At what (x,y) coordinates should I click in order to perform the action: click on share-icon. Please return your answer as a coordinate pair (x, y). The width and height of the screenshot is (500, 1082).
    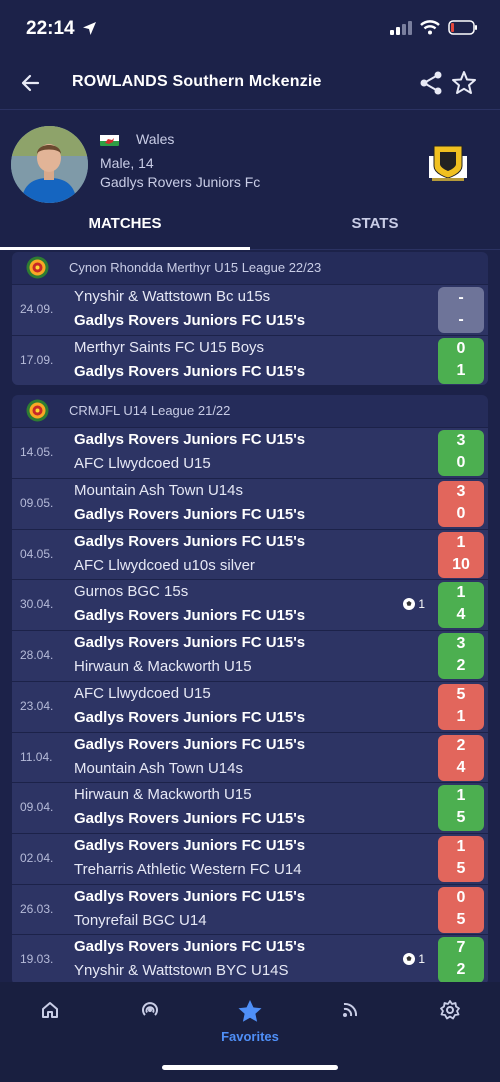
    Looking at the image, I should click on (431, 83).